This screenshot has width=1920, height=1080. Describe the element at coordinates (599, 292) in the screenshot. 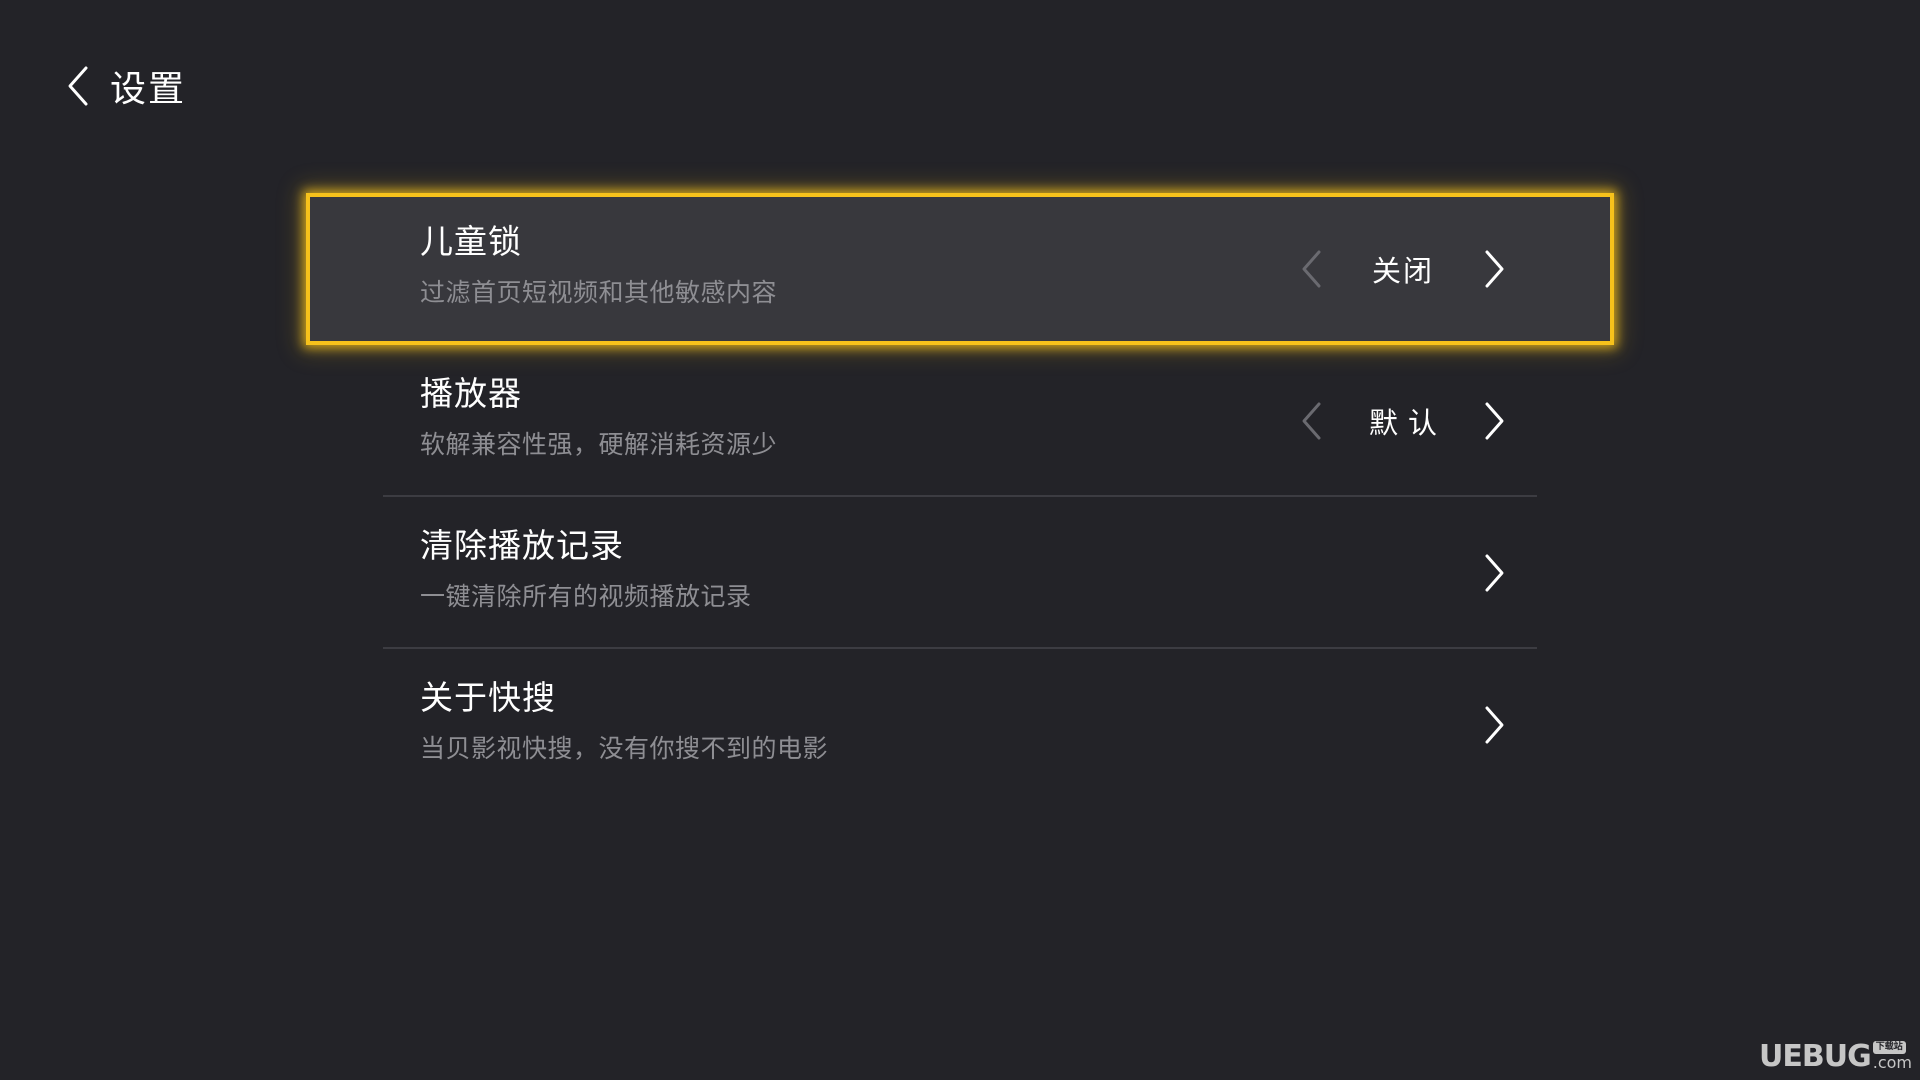

I see `setting-description: 过滤首页短视频和其他敏感内容` at that location.